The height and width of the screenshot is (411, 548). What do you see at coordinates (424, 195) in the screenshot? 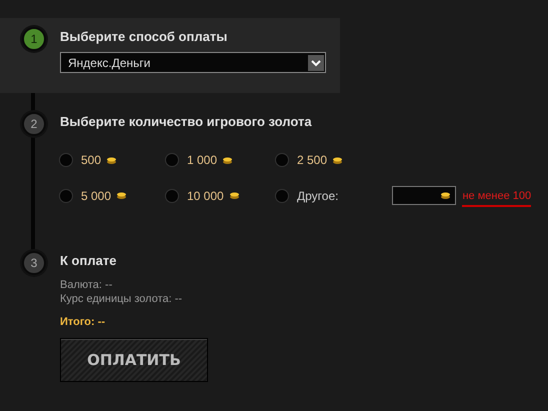
I see `amount-input-field` at bounding box center [424, 195].